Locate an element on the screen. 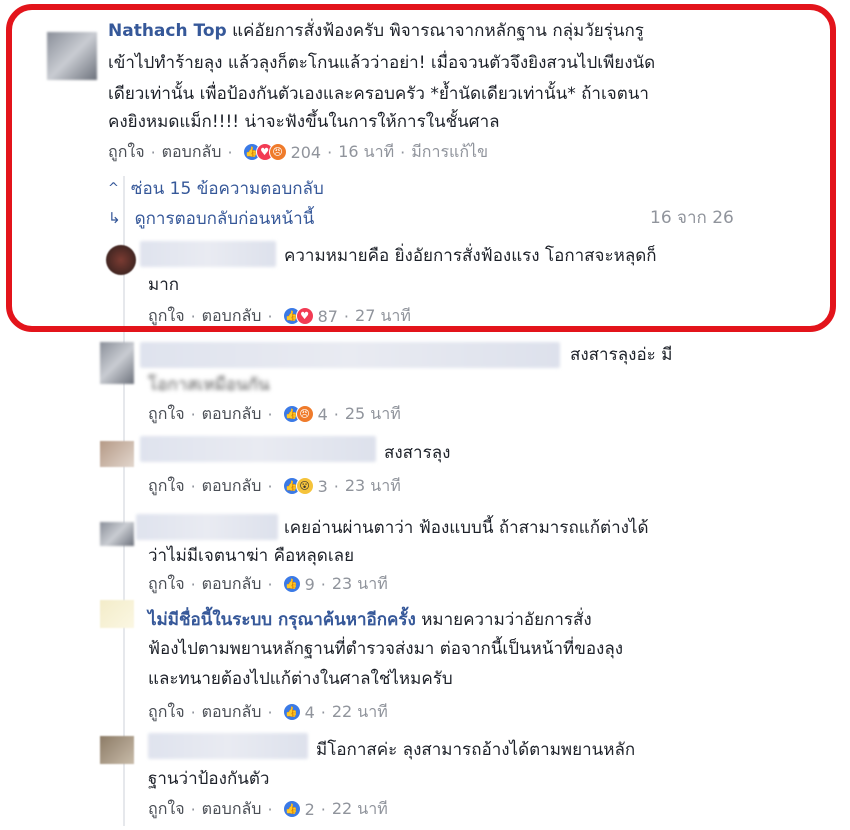 This screenshot has height=830, width=850. angry-reaction-icon: 😠 is located at coordinates (304, 414).